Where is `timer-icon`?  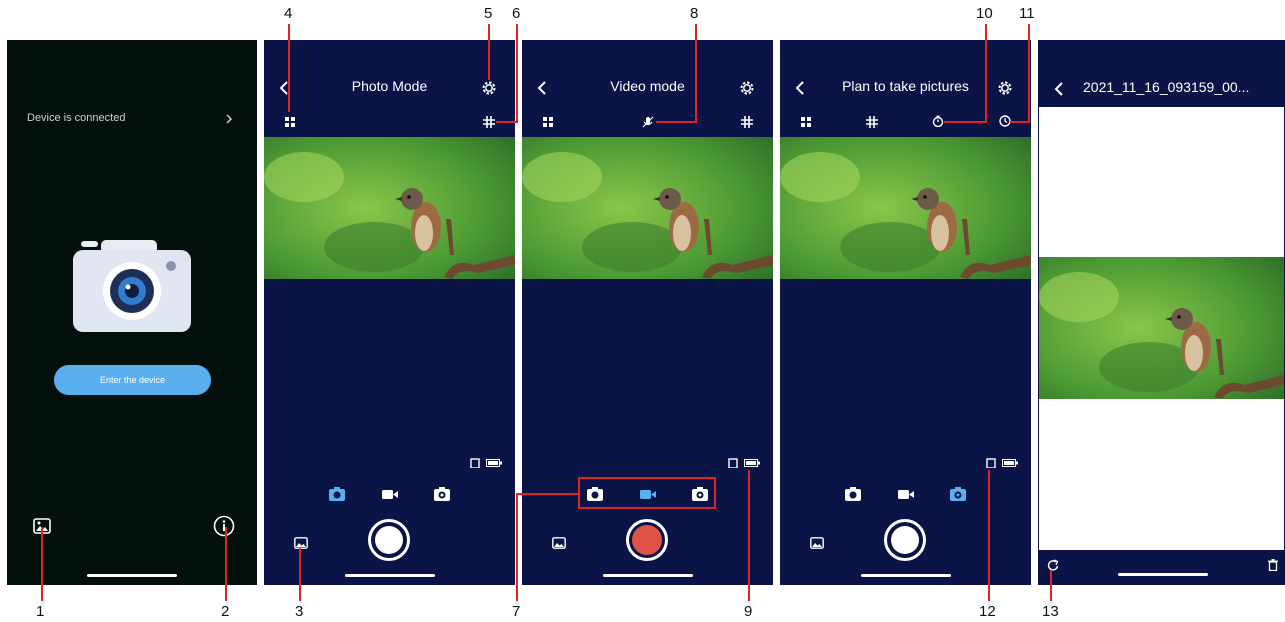
timer-icon is located at coordinates (938, 121).